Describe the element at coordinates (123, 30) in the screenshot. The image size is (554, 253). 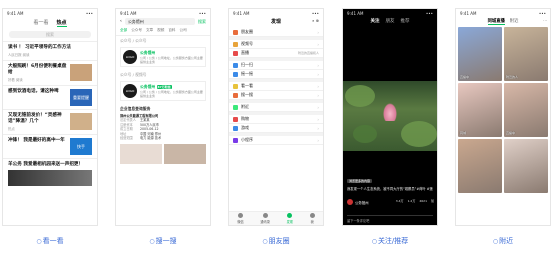
I see `tab-all: 全部` at that location.